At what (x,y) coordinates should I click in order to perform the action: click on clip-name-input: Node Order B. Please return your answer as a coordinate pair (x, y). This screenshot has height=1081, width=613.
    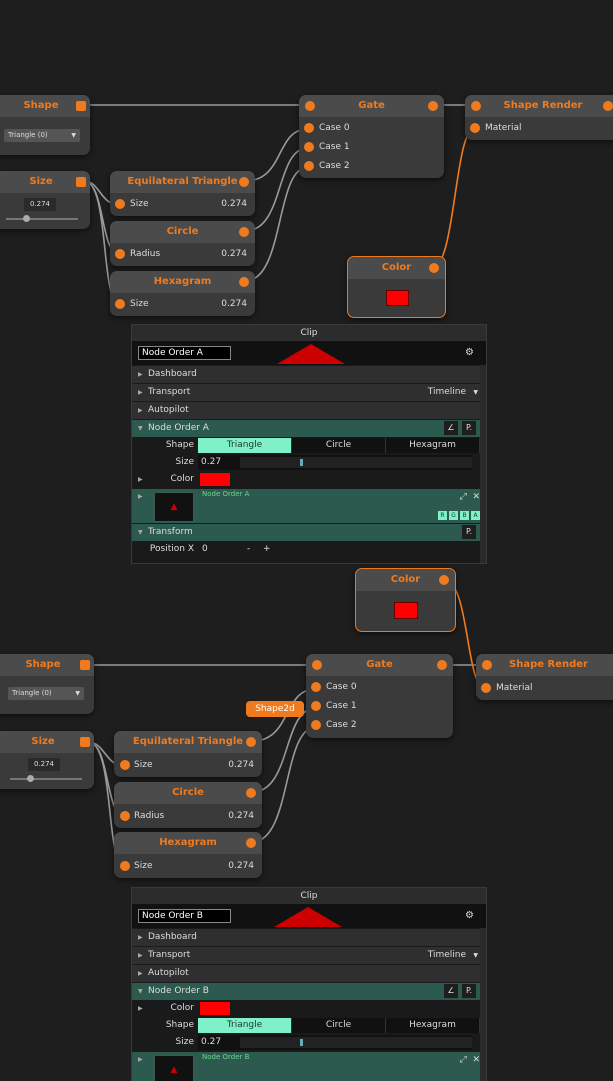
    Looking at the image, I should click on (184, 916).